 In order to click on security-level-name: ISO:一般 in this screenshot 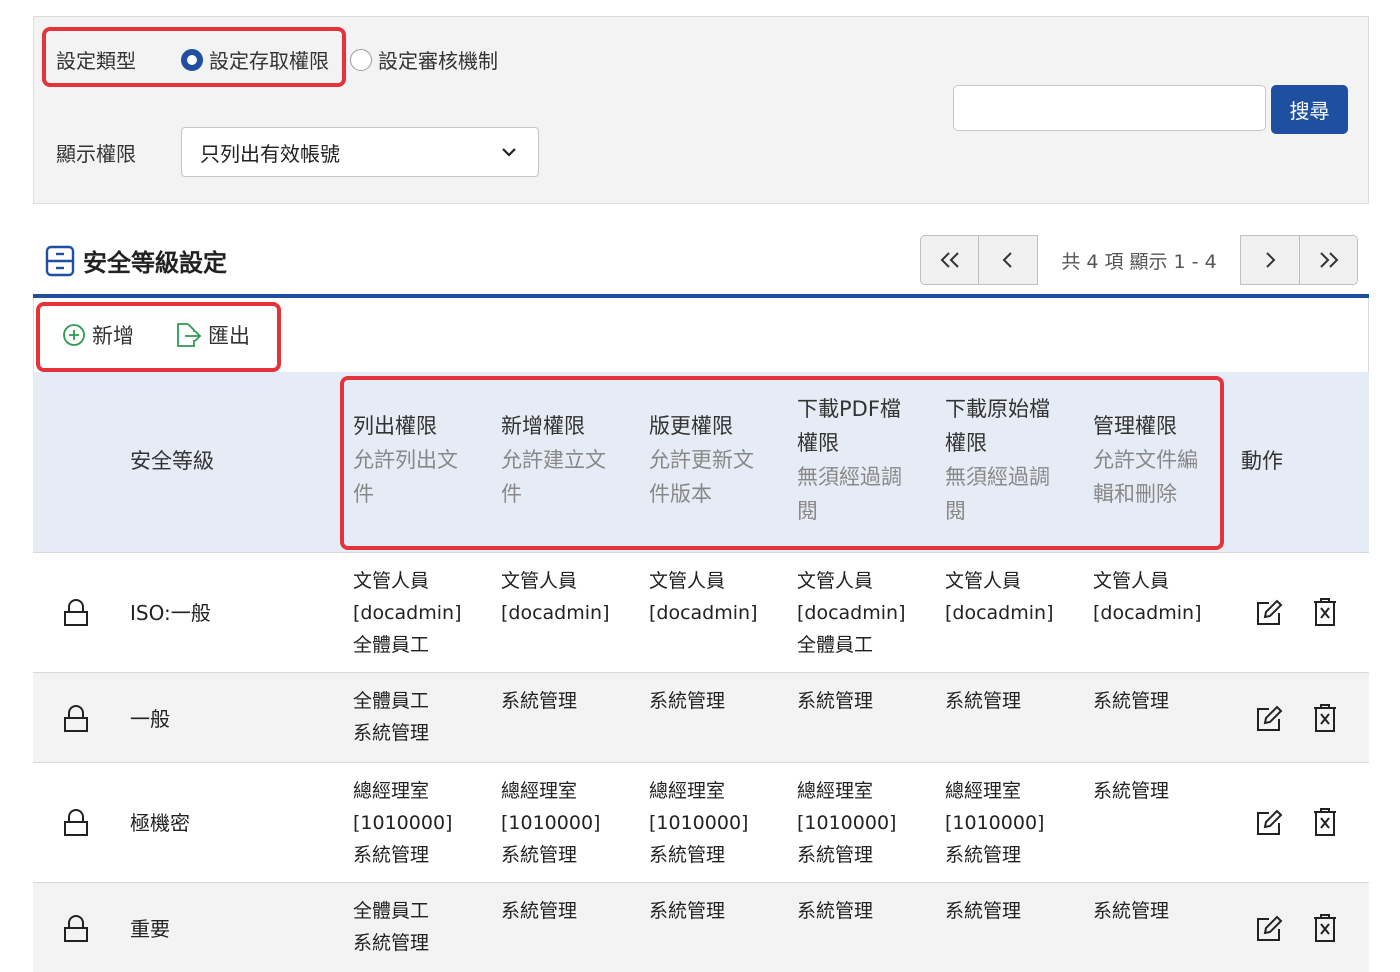, I will do `click(170, 613)`.